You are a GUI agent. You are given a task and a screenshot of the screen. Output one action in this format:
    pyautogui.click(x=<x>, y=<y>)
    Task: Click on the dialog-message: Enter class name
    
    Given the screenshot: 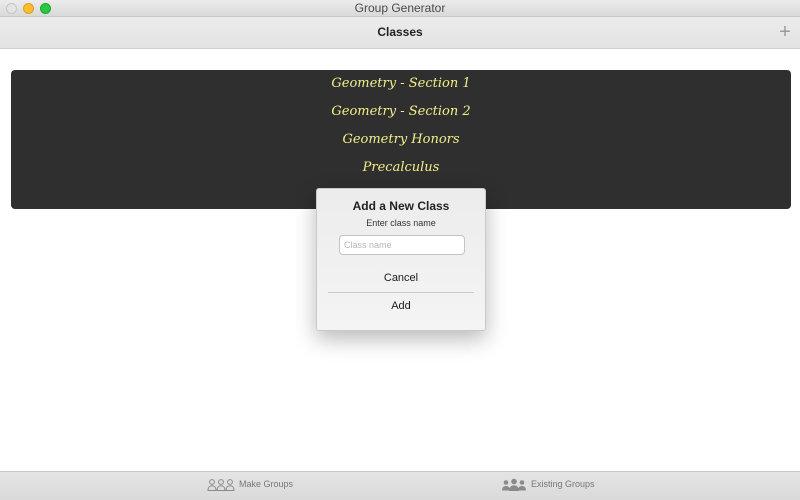 What is the action you would take?
    pyautogui.click(x=401, y=223)
    